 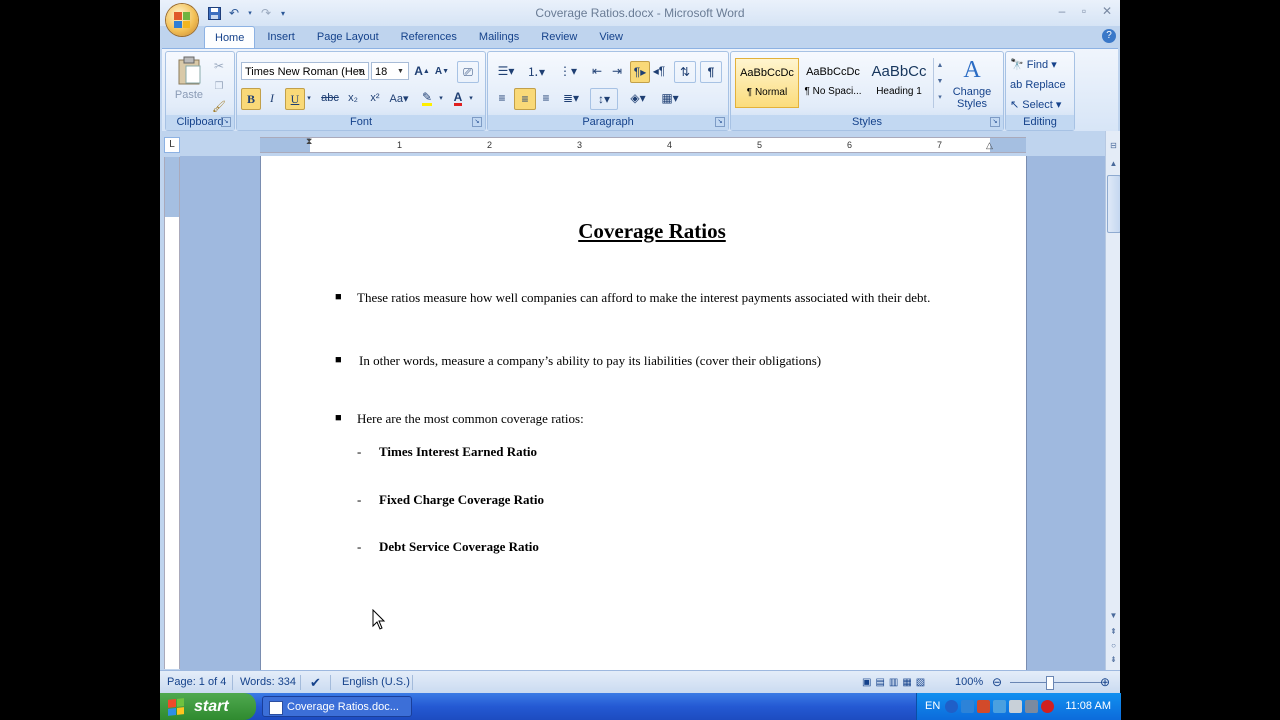 What do you see at coordinates (597, 71) in the screenshot?
I see `decrease-indent-icon: ⇤` at bounding box center [597, 71].